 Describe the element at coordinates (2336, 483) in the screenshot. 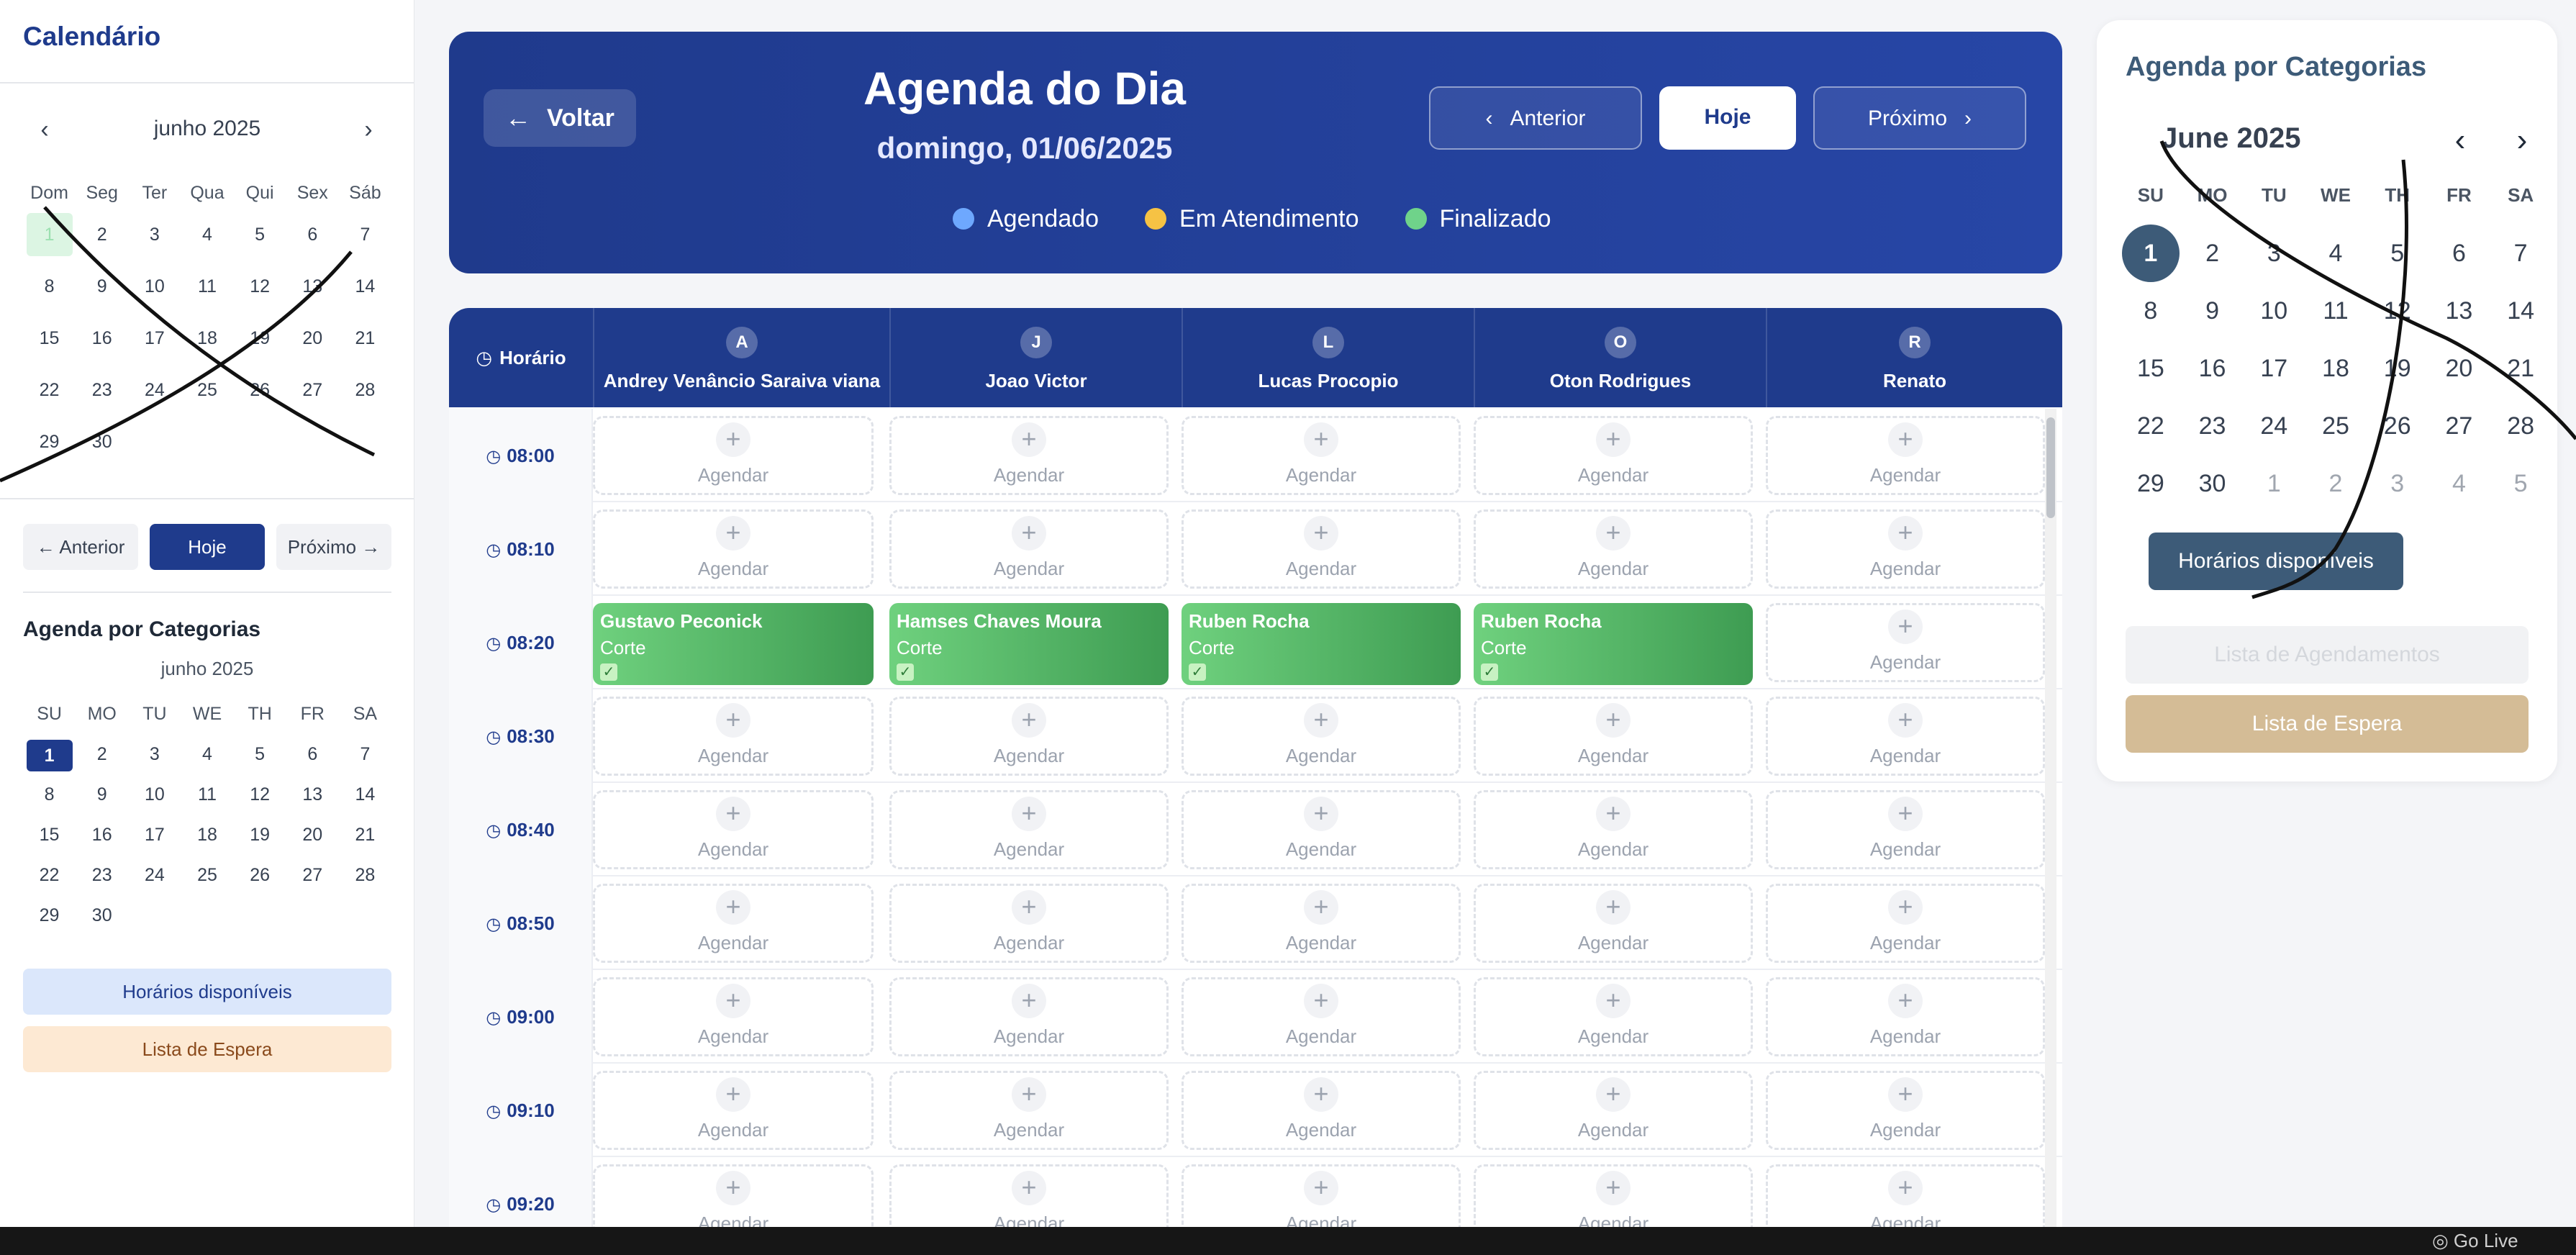

I see `calendar-day-outside: 2` at that location.